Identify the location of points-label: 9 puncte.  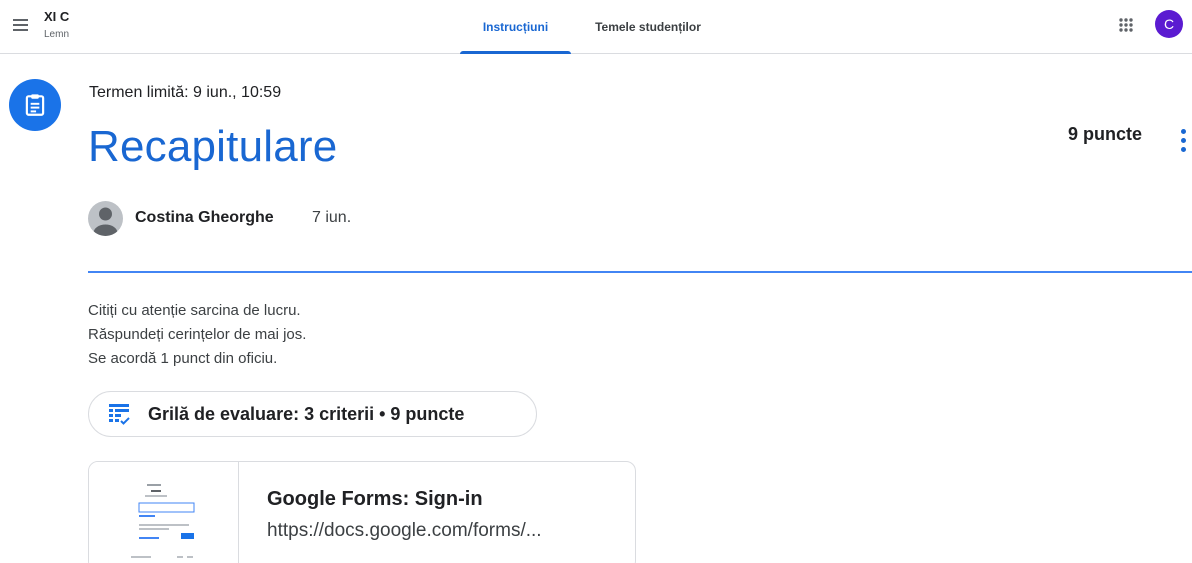
(1105, 134).